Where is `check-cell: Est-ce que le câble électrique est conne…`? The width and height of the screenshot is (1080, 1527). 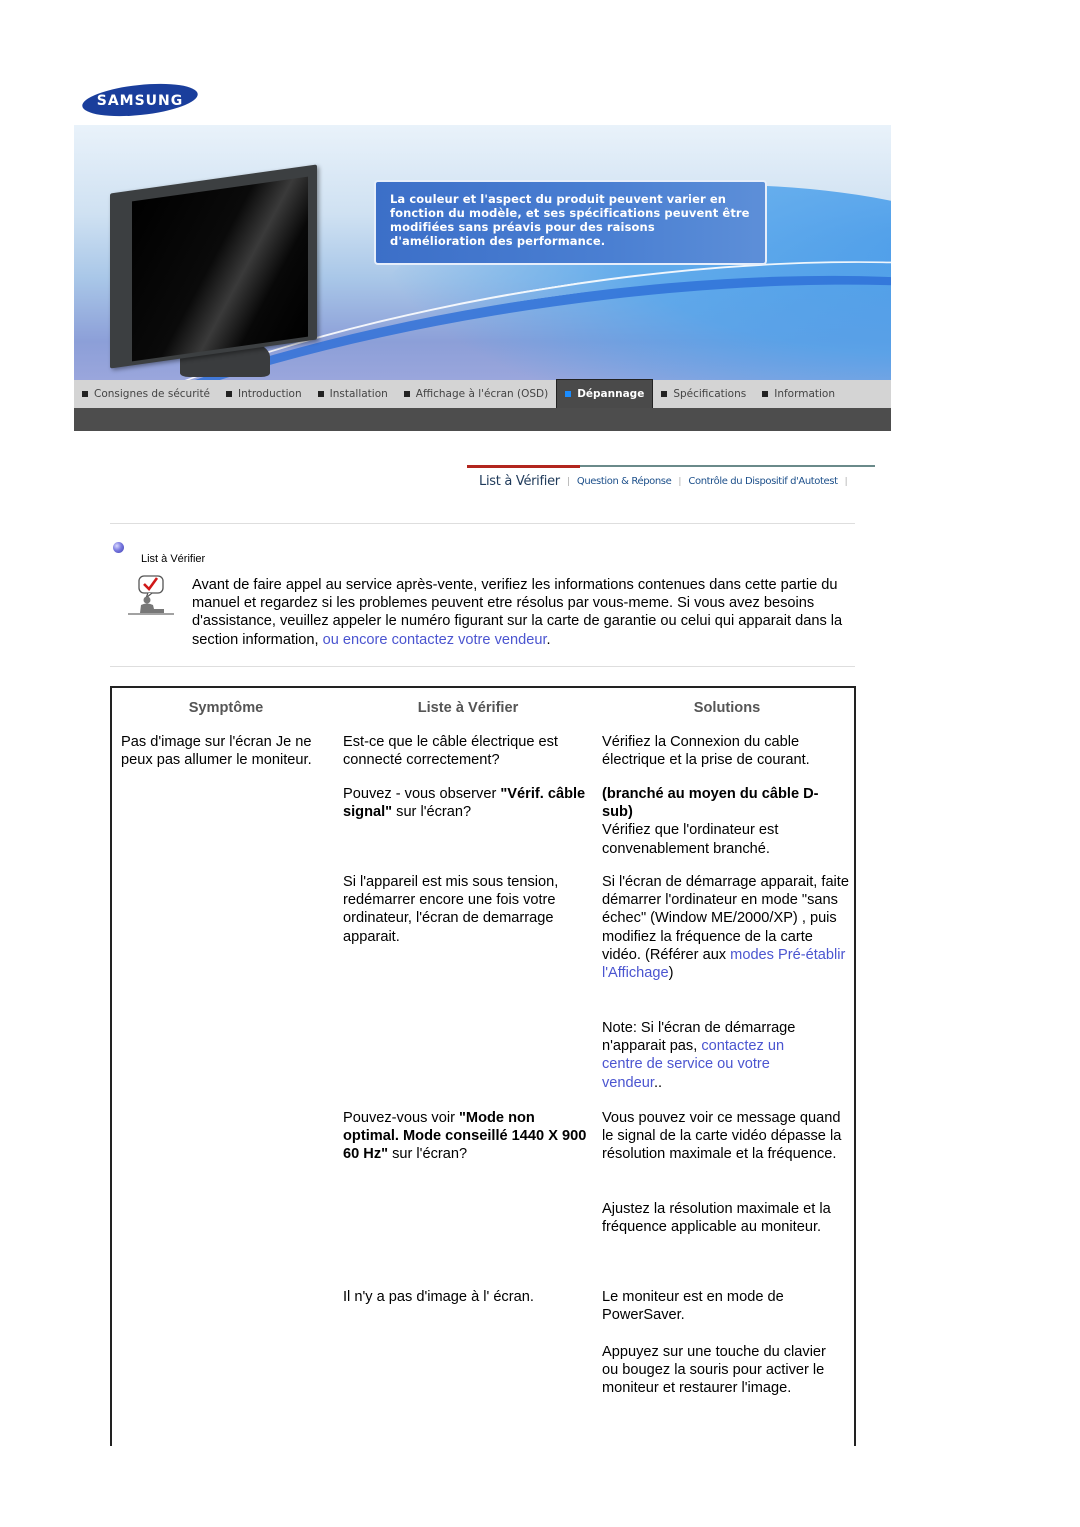
check-cell: Est-ce que le câble électrique est conne… is located at coordinates (450, 751).